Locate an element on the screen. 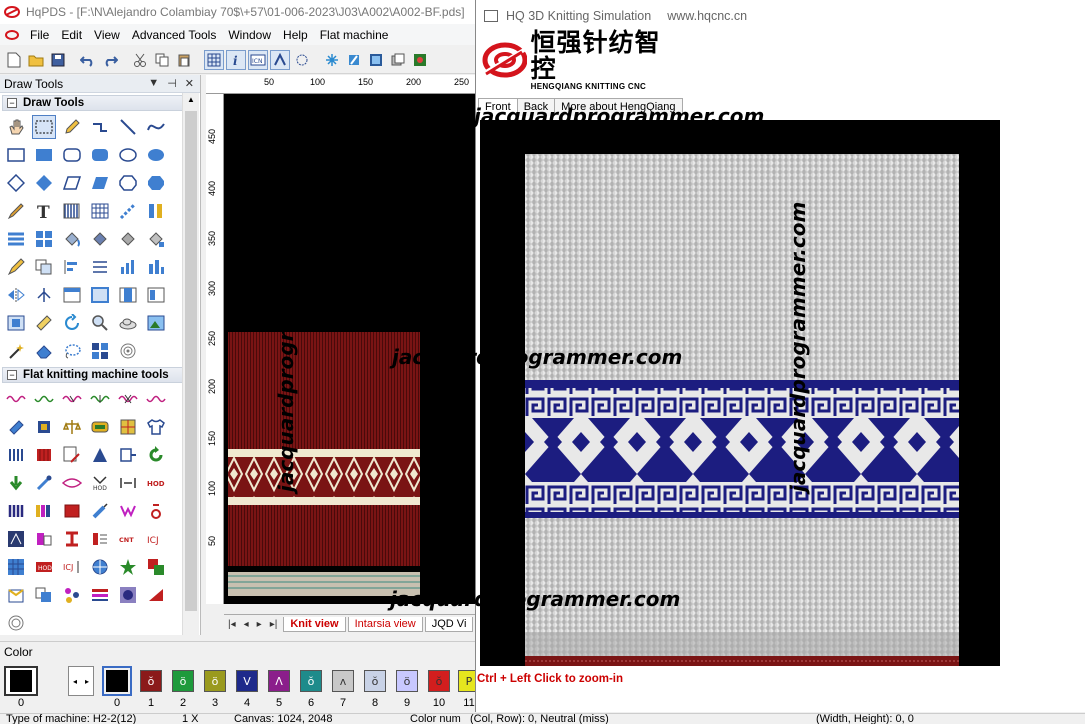  knit-grid-icon is located at coordinates (16, 567).